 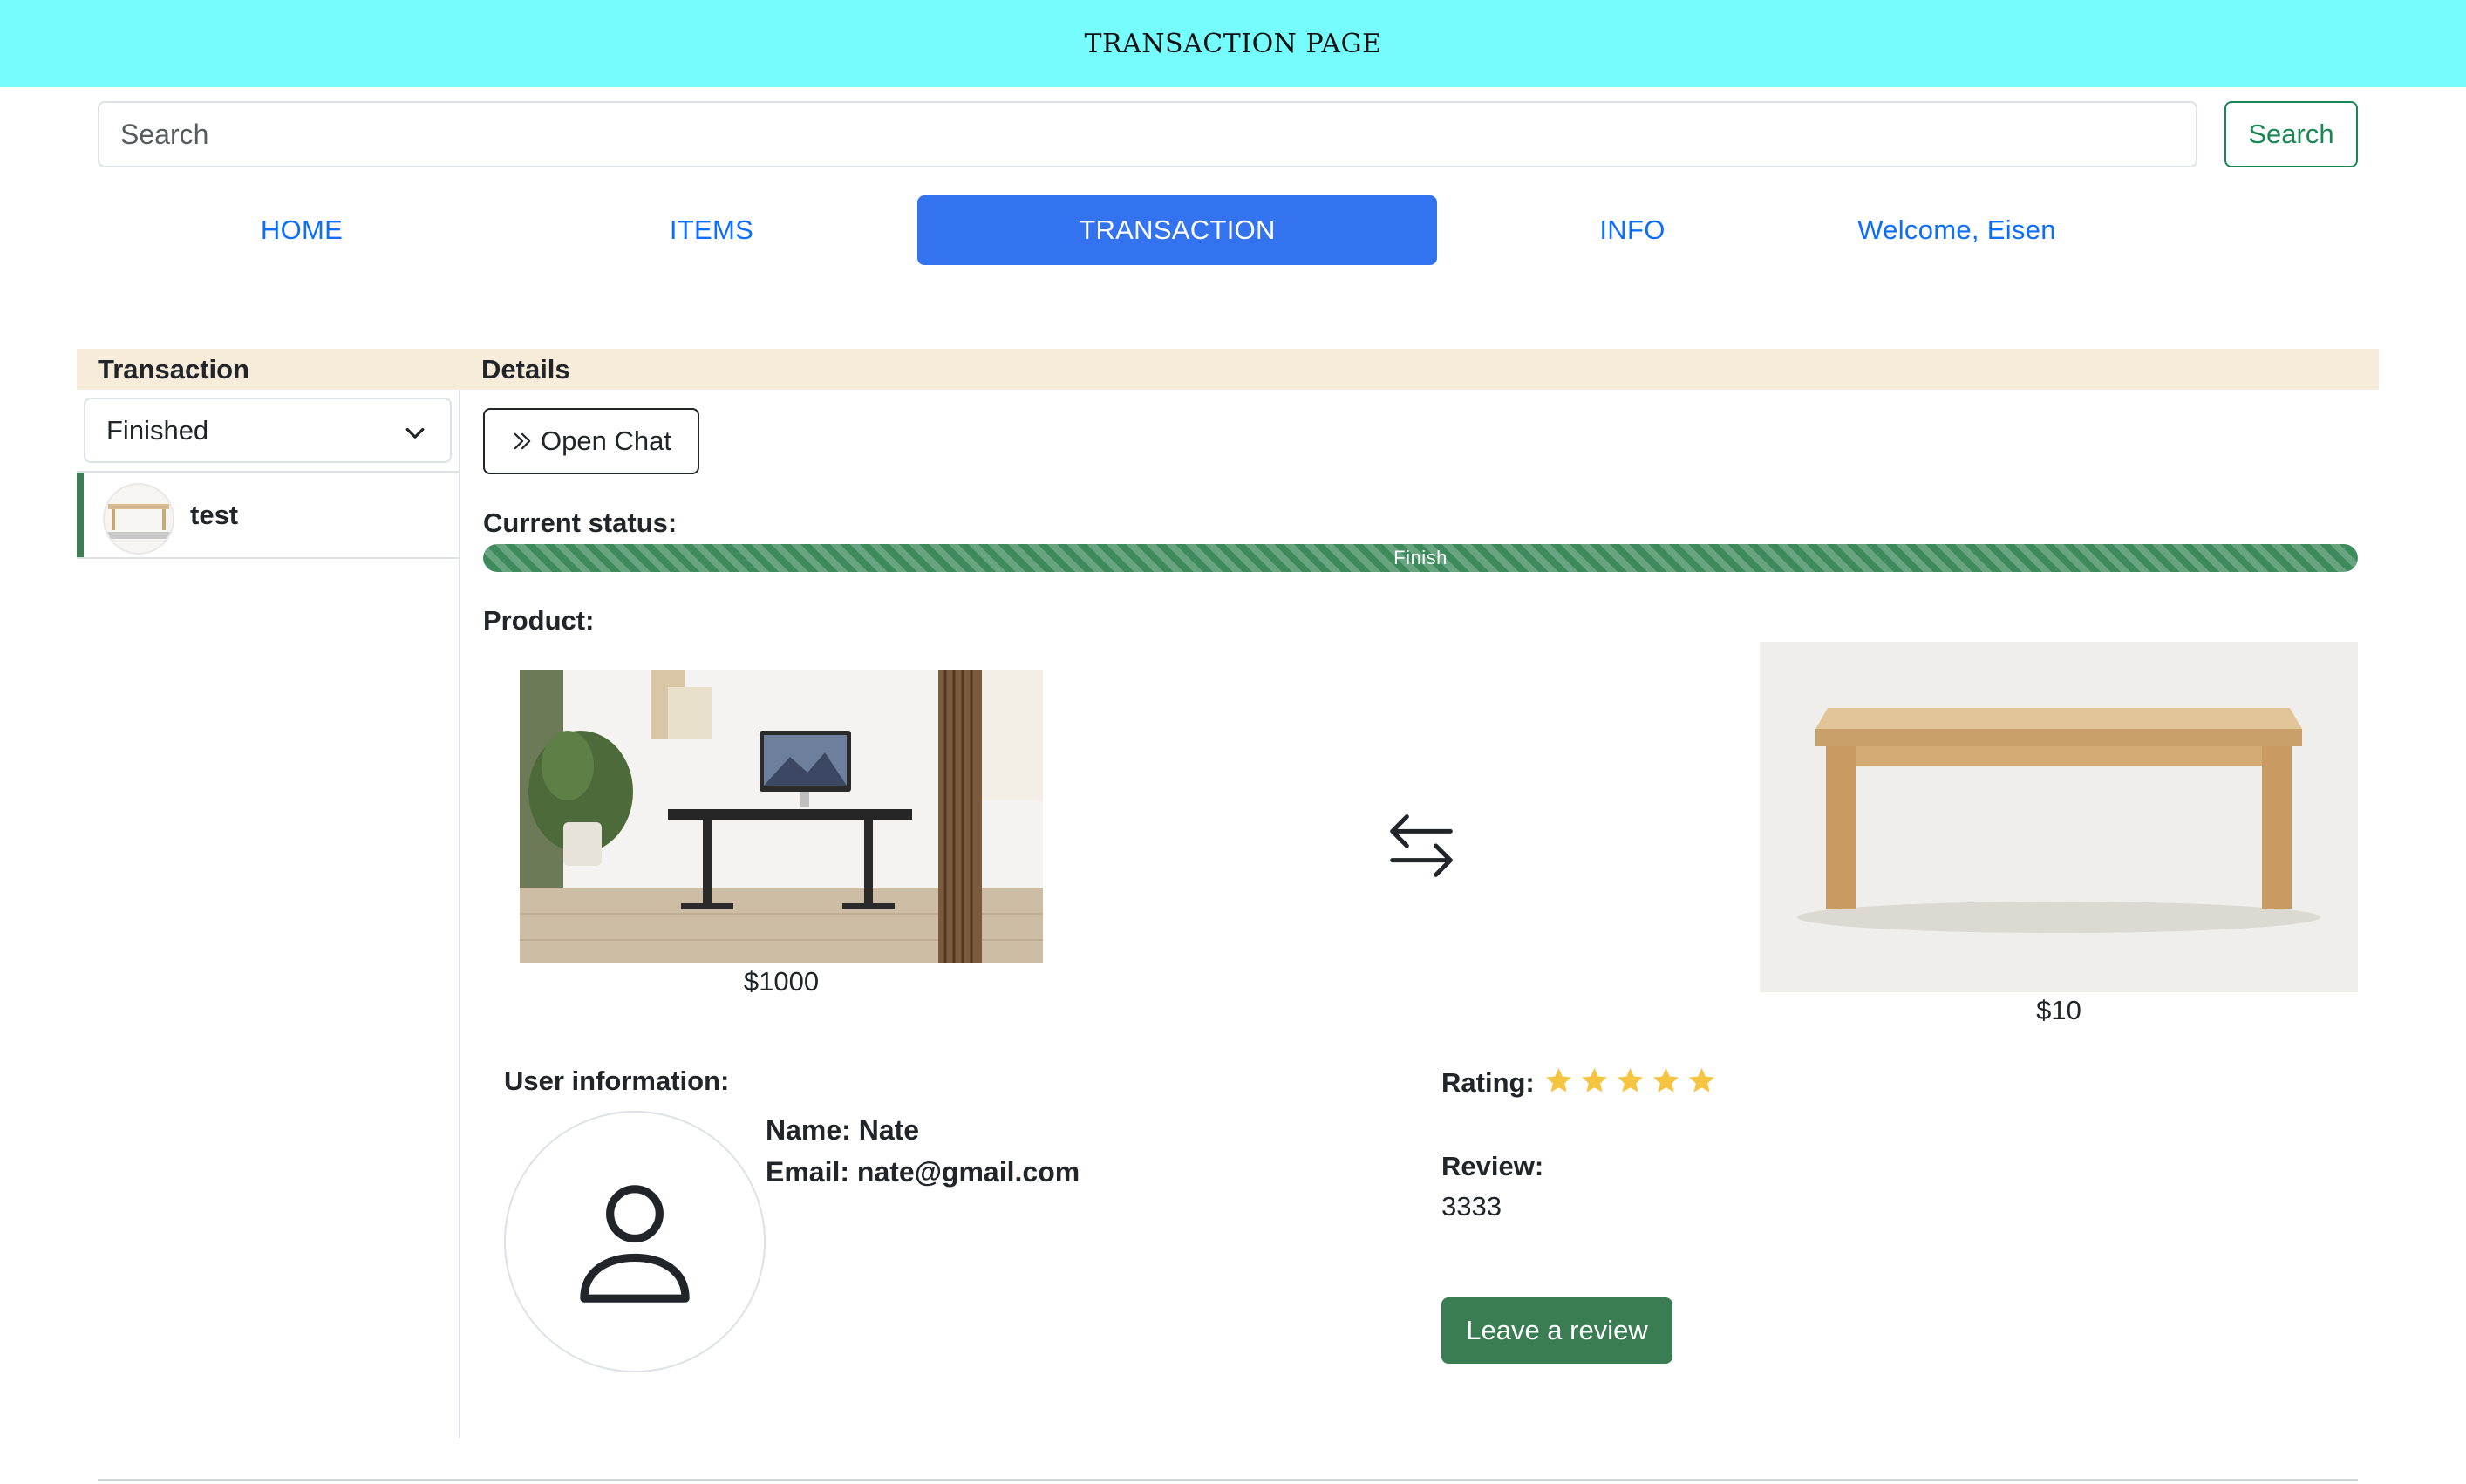 I want to click on footer-divider, so click(x=1228, y=1480).